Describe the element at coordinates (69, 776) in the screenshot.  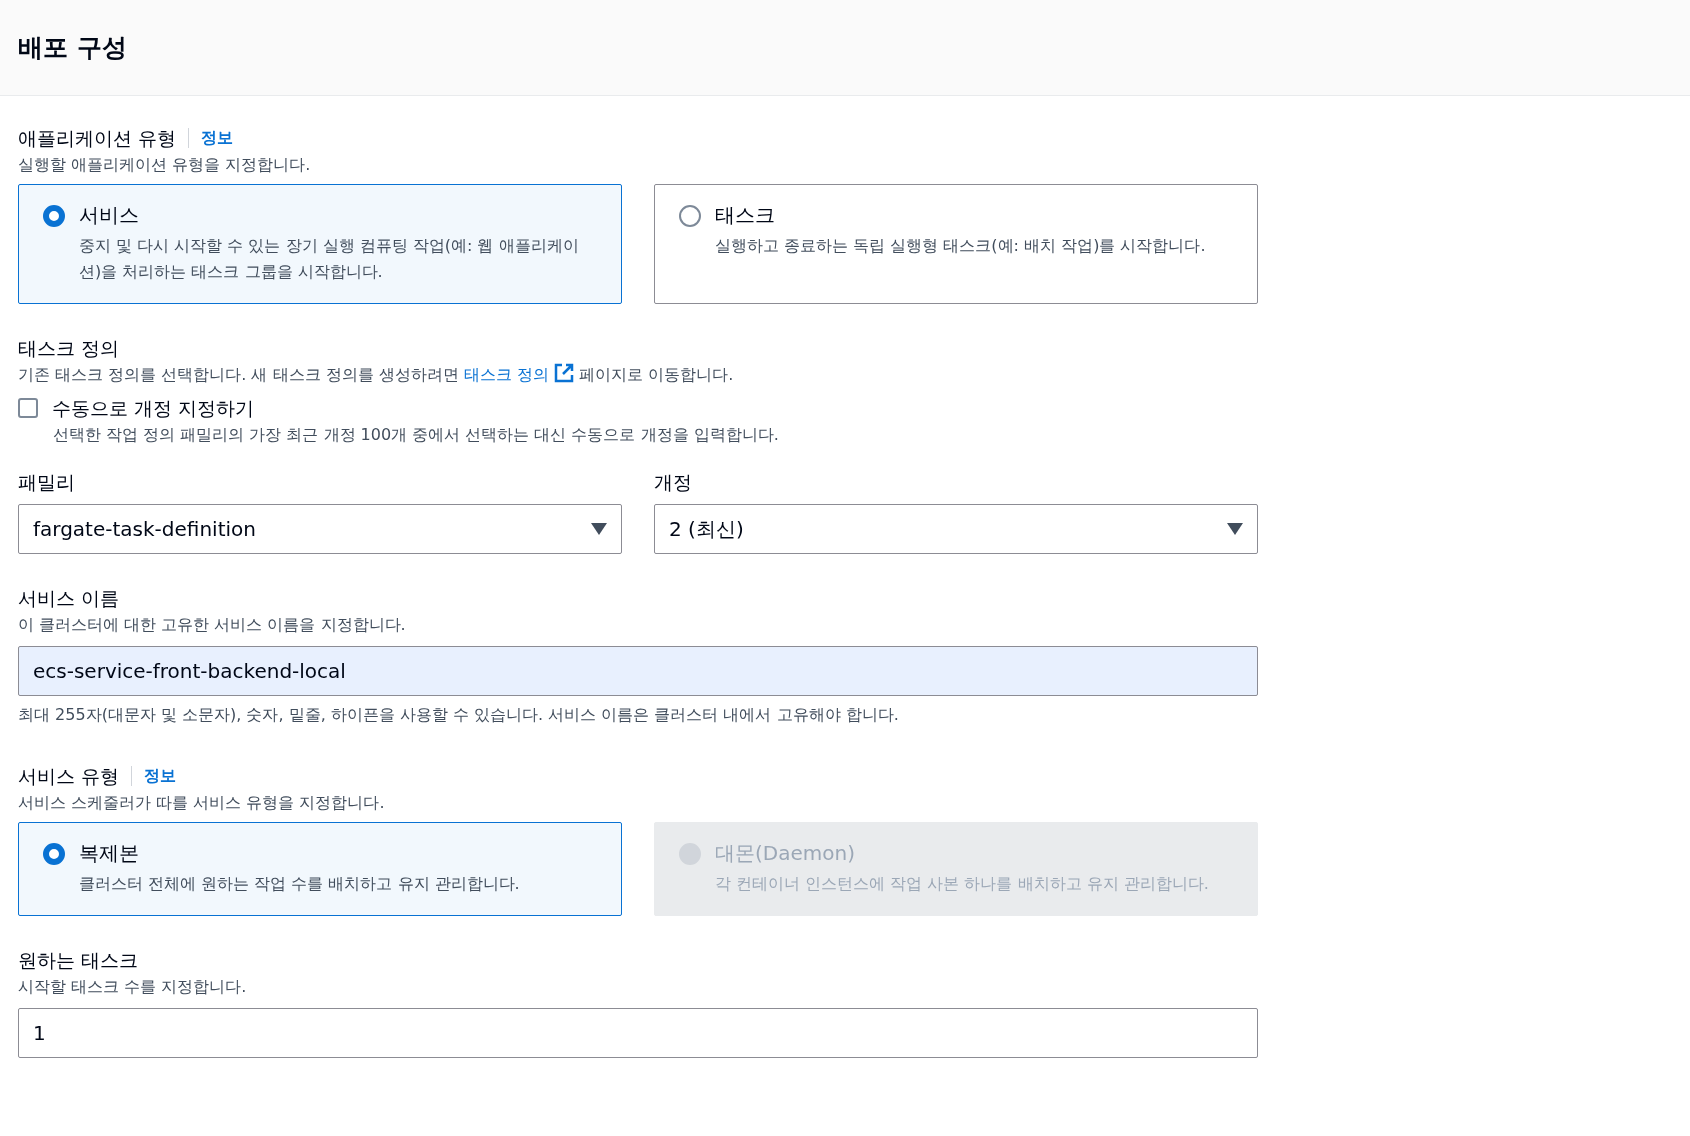
I see `field-label: 서비스 유형` at that location.